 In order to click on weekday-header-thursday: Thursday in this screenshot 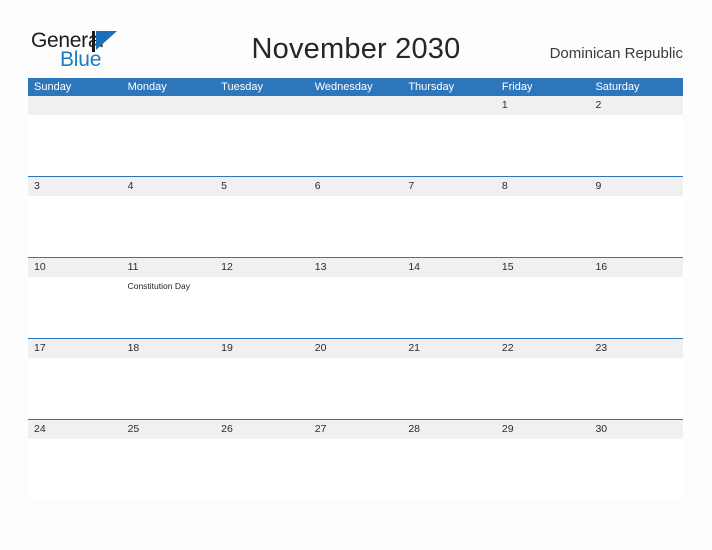, I will do `click(431, 87)`.